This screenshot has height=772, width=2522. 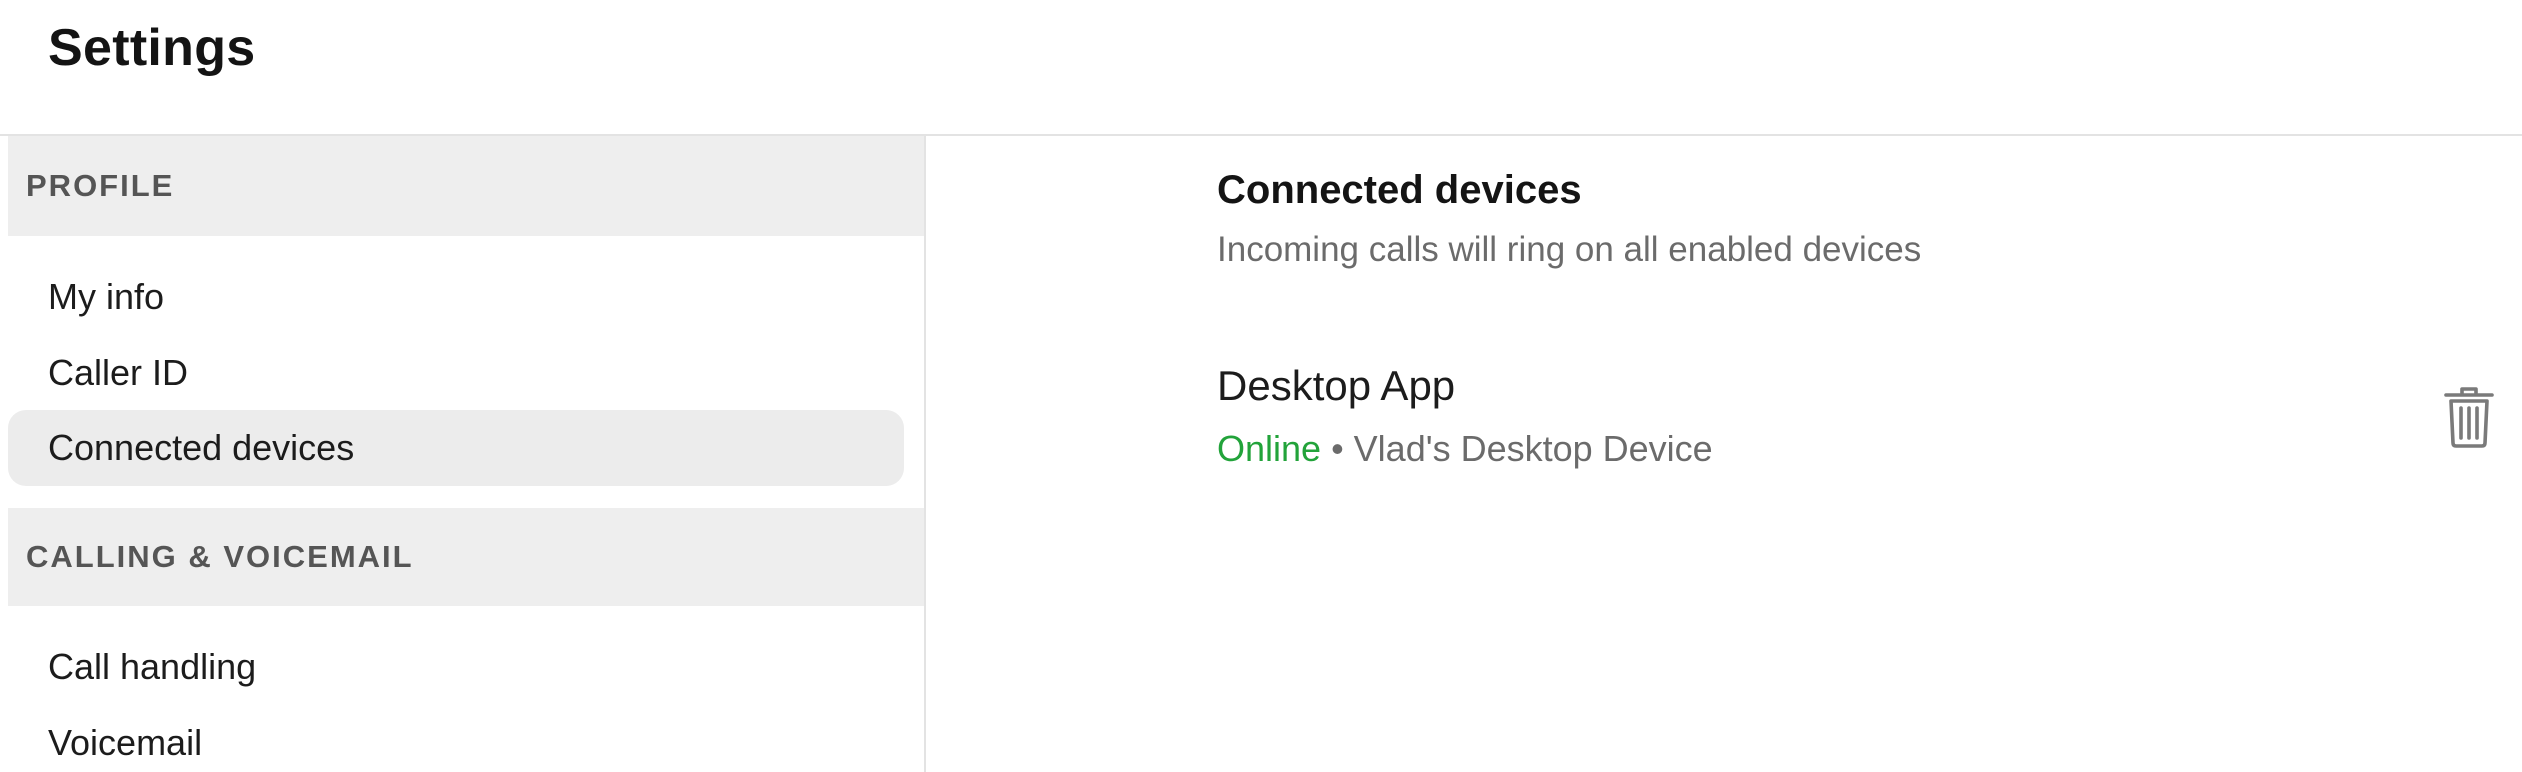 I want to click on sidebar-divider, so click(x=925, y=454).